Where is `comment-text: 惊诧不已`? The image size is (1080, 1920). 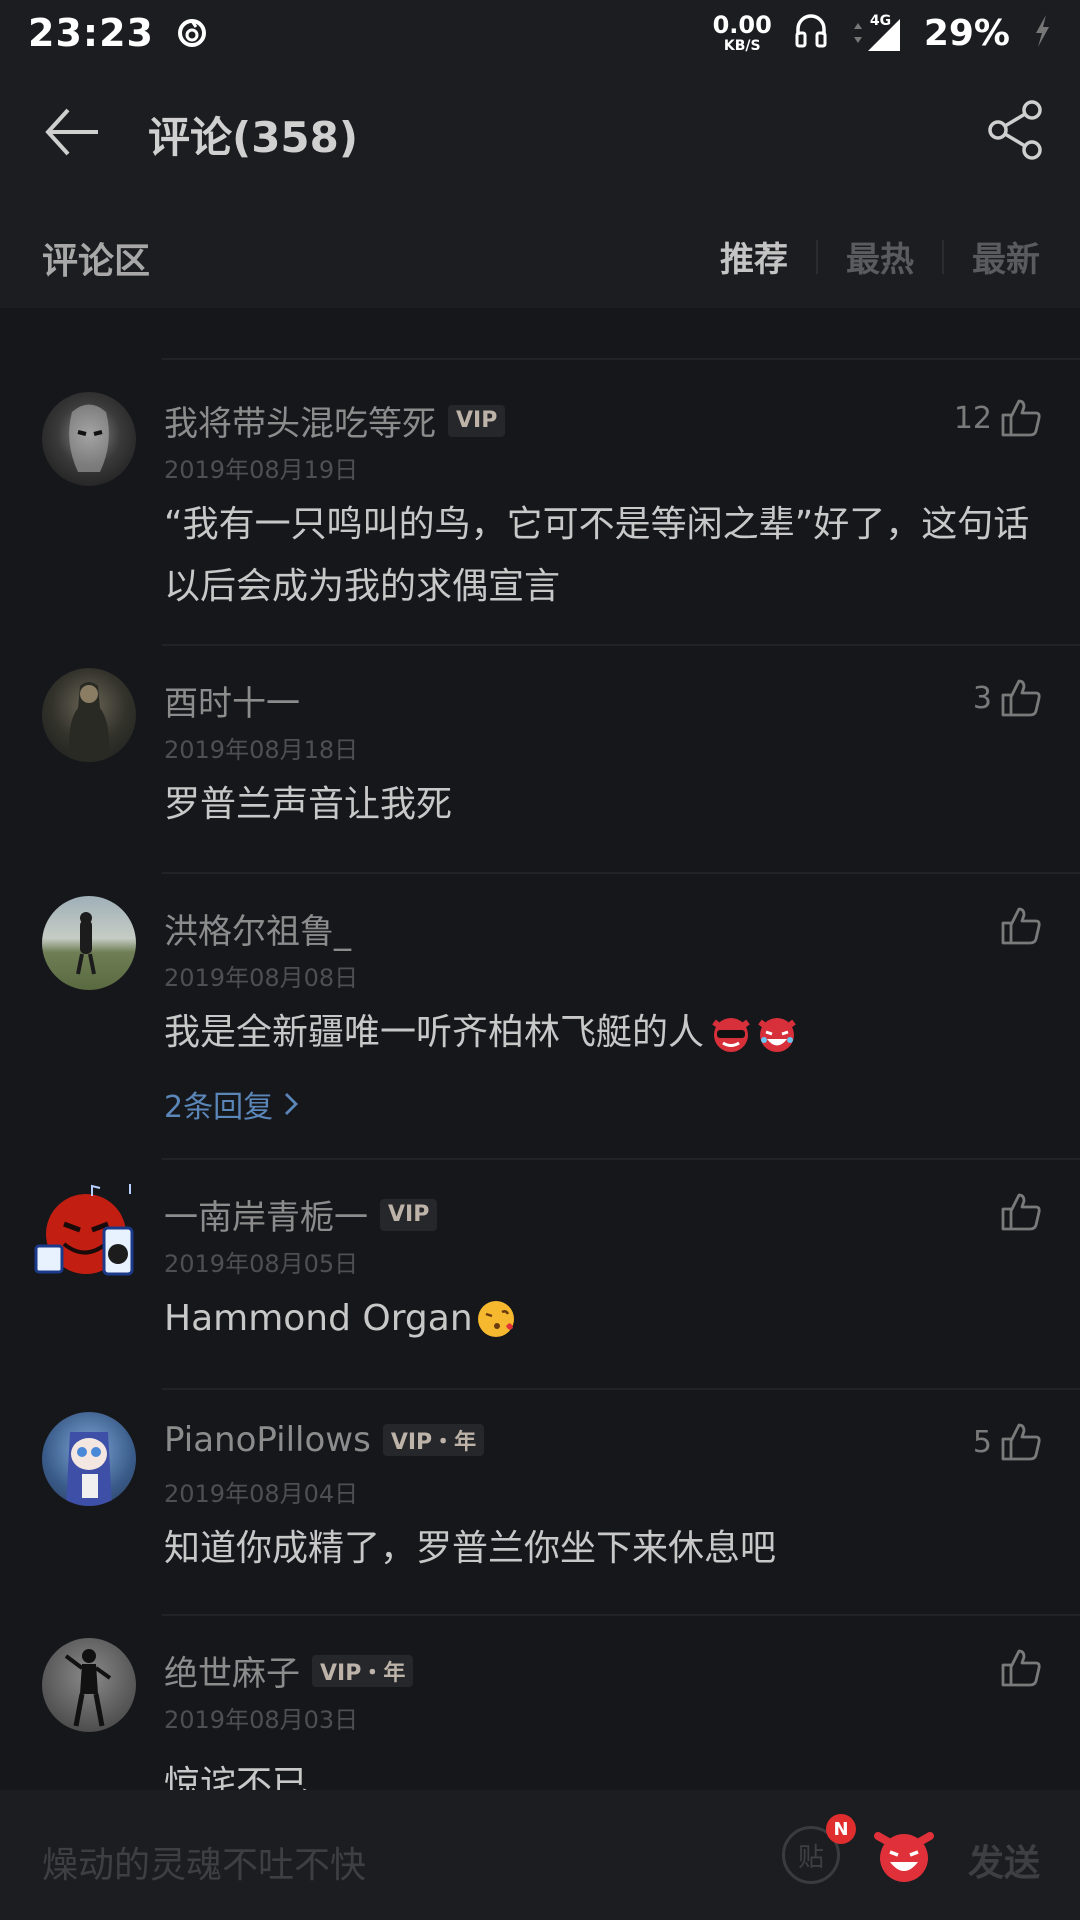
comment-text: 惊诧不已 is located at coordinates (236, 1777).